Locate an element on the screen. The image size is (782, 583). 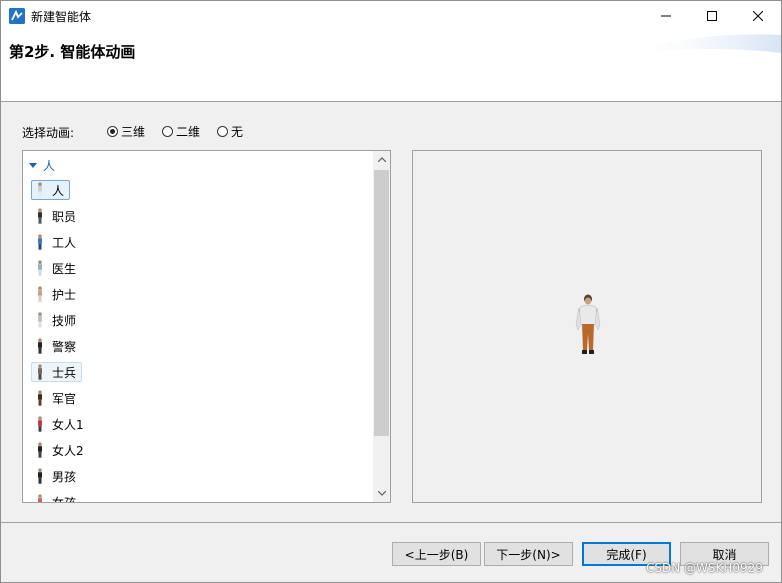
close-icon is located at coordinates (758, 16).